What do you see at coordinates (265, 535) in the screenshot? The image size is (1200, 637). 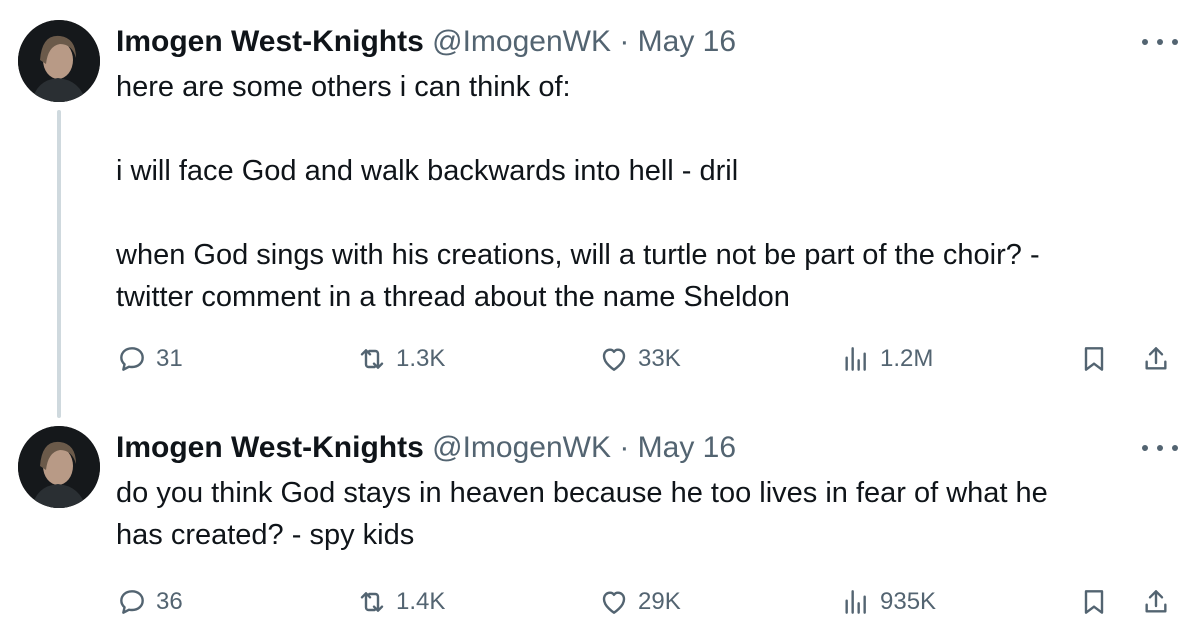 I see `tweet-text-line: has created? - spy kids` at bounding box center [265, 535].